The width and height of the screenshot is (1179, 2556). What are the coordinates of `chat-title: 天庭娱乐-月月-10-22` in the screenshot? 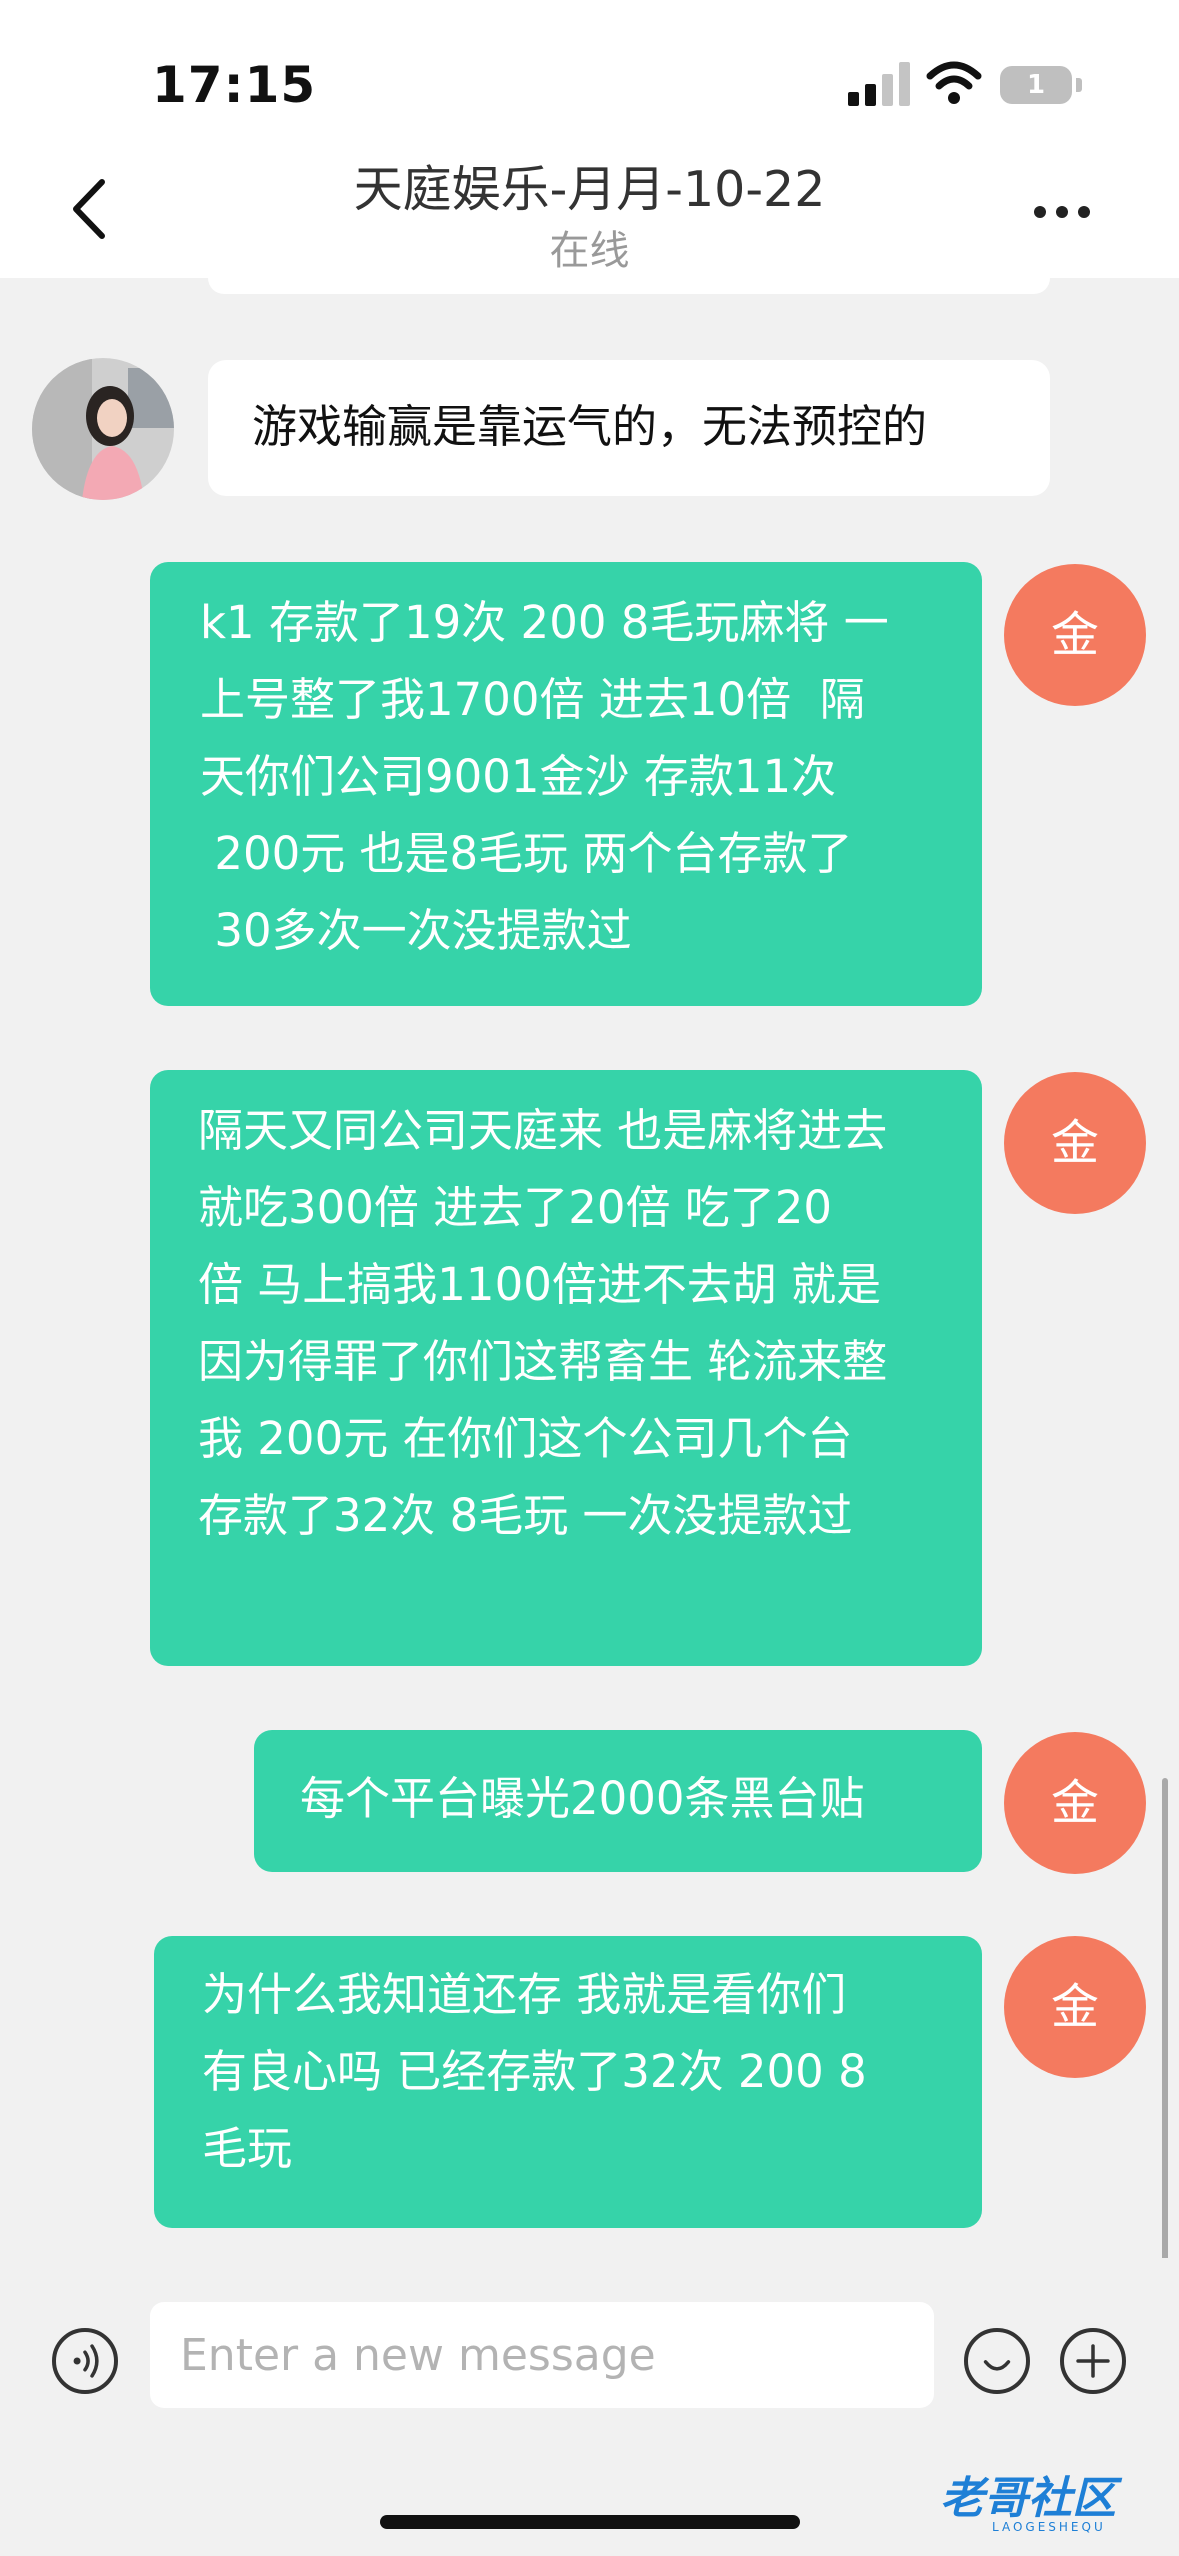 It's located at (589, 189).